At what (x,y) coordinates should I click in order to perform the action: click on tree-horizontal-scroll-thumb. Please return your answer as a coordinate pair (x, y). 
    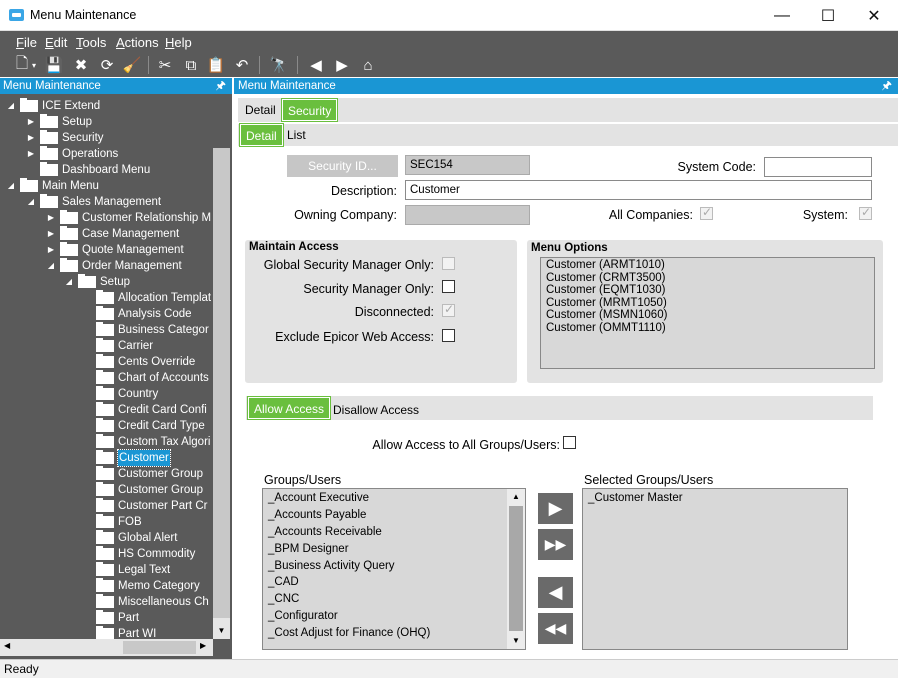
    Looking at the image, I should click on (159, 647).